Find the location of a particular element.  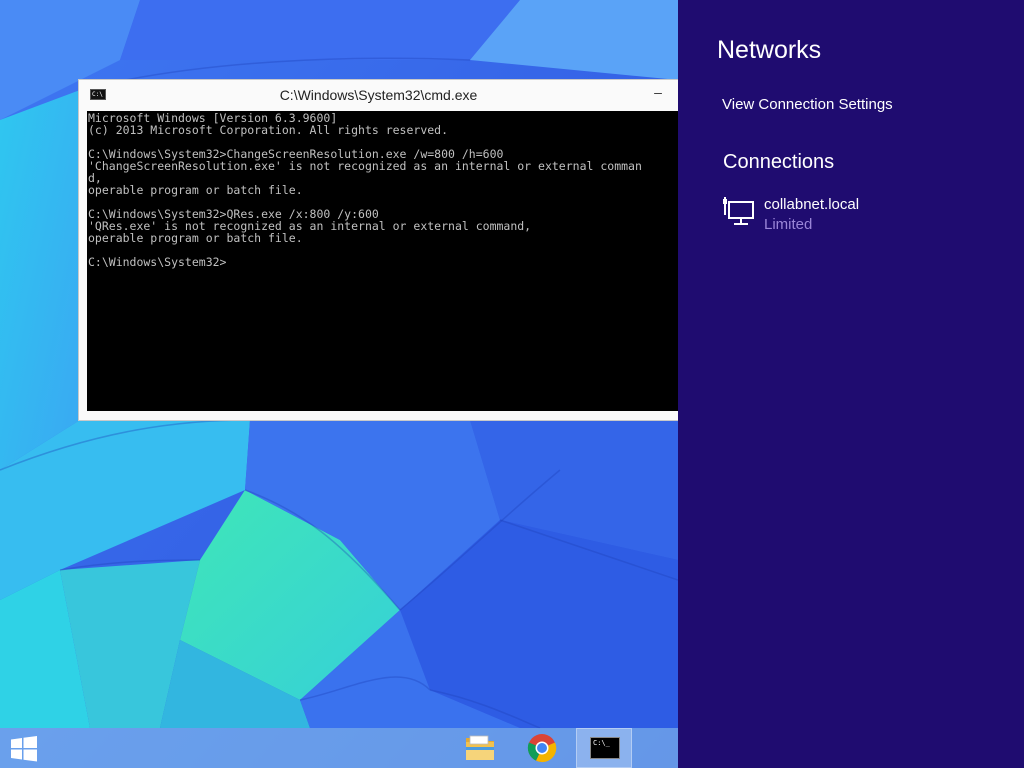

console-prompt: C:\Windows\System32> is located at coordinates (157, 262).